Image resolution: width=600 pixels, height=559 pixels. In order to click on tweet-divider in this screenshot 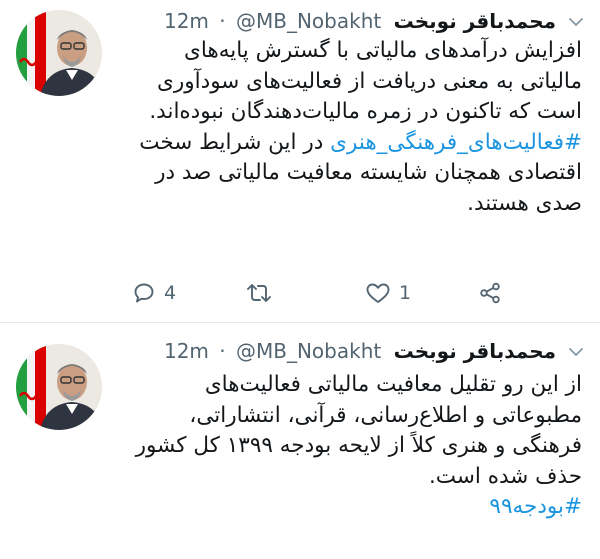, I will do `click(300, 322)`.